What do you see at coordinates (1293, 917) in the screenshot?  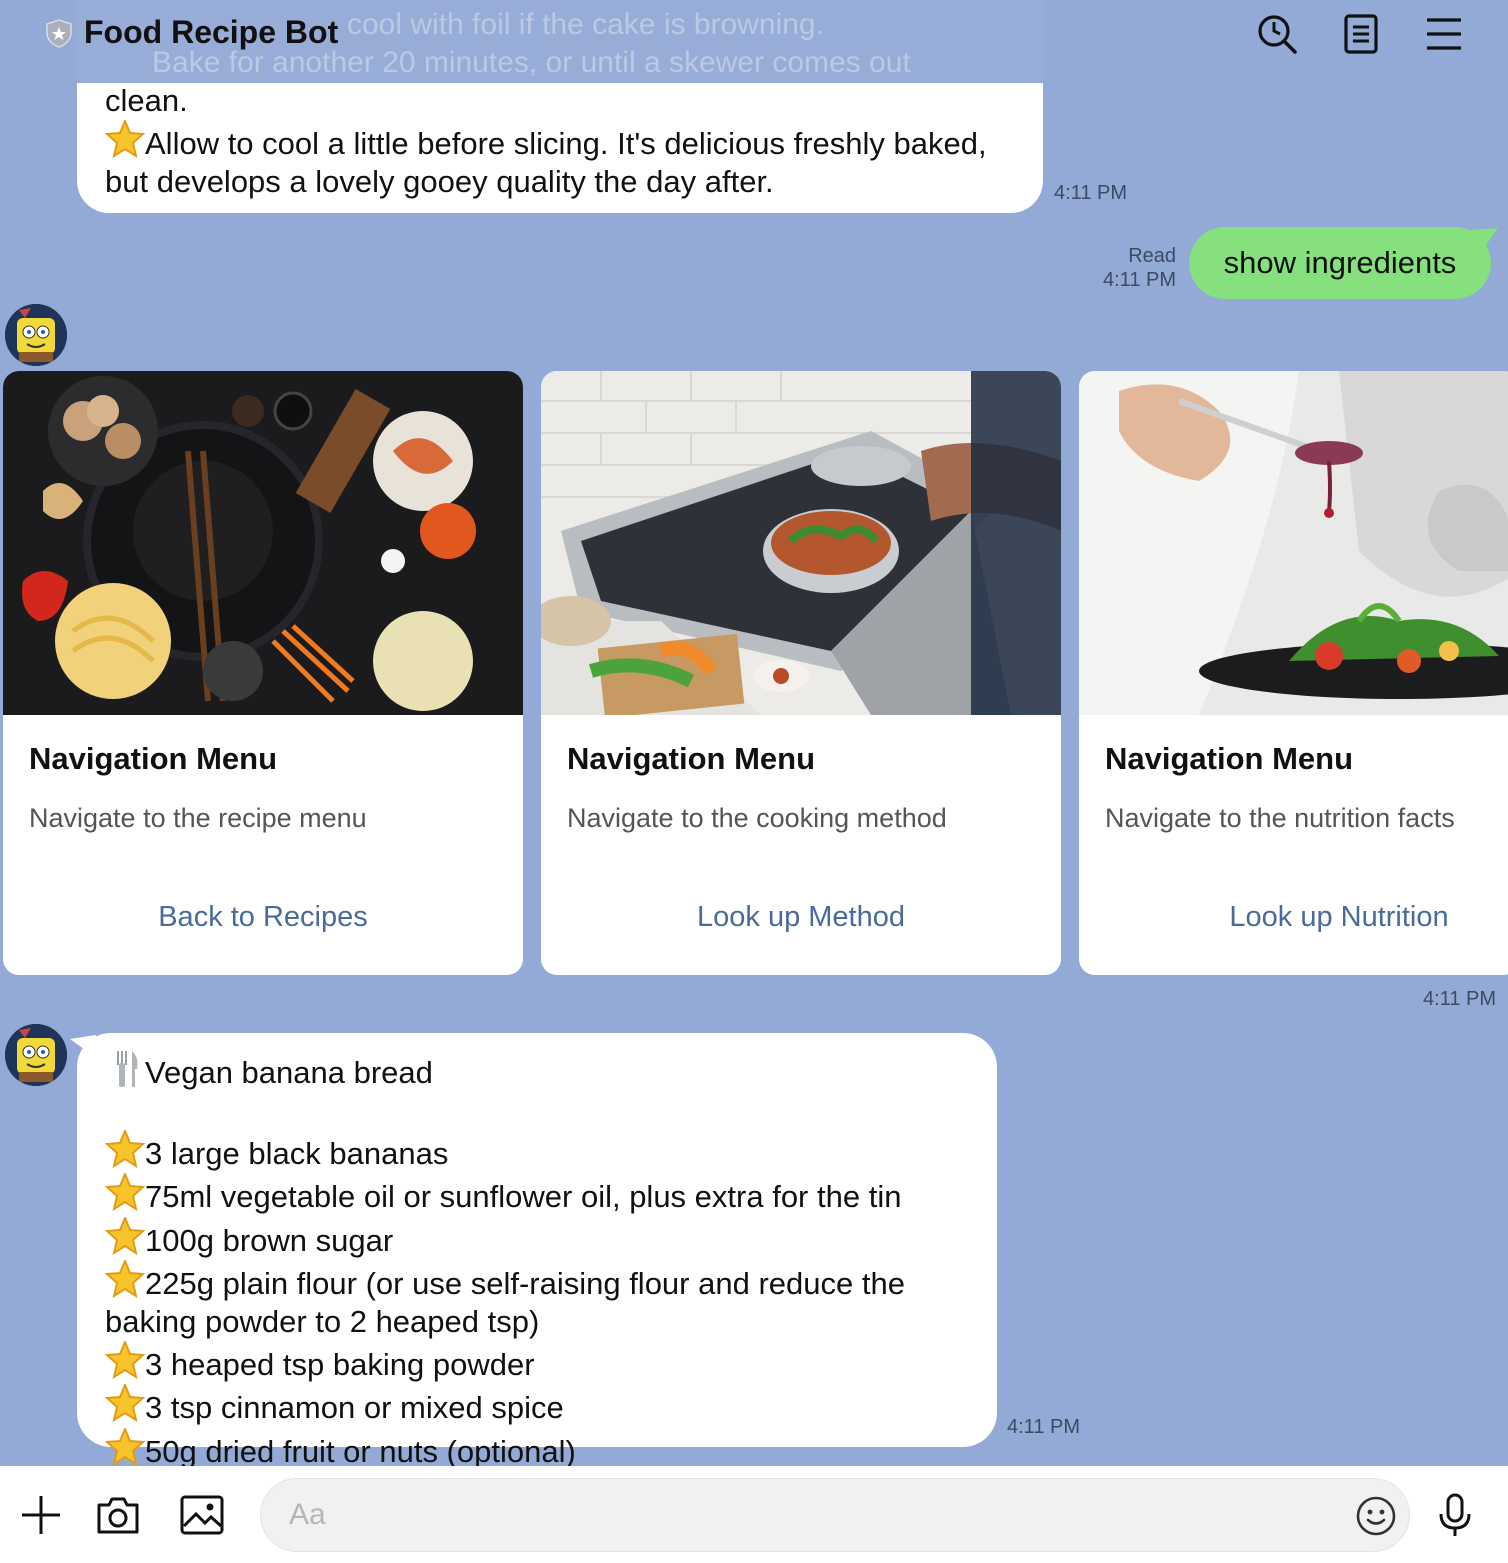 I see `look-up-nutrition-button: Look up Nutrition` at bounding box center [1293, 917].